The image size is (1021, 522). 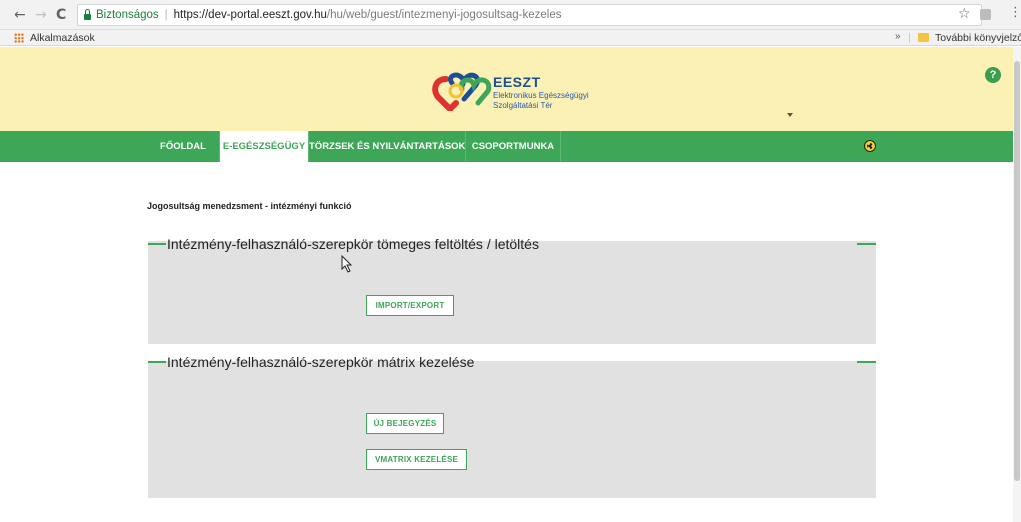 I want to click on panel-bulk-upload, so click(x=512, y=292).